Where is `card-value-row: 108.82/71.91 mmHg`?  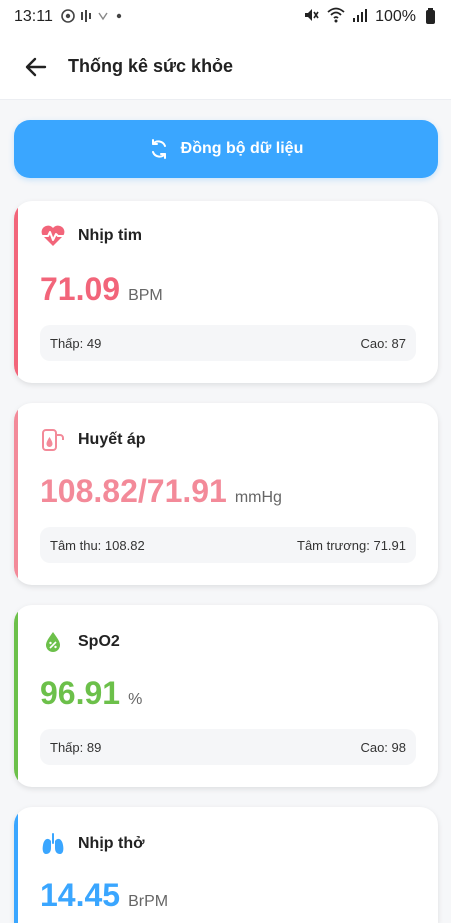
card-value-row: 108.82/71.91 mmHg is located at coordinates (161, 491).